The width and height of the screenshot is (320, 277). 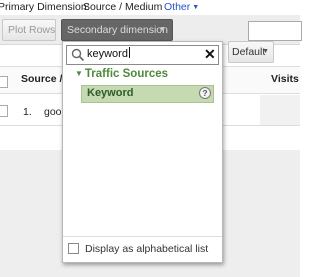 I want to click on group-label: Traffic Sources, so click(x=126, y=74).